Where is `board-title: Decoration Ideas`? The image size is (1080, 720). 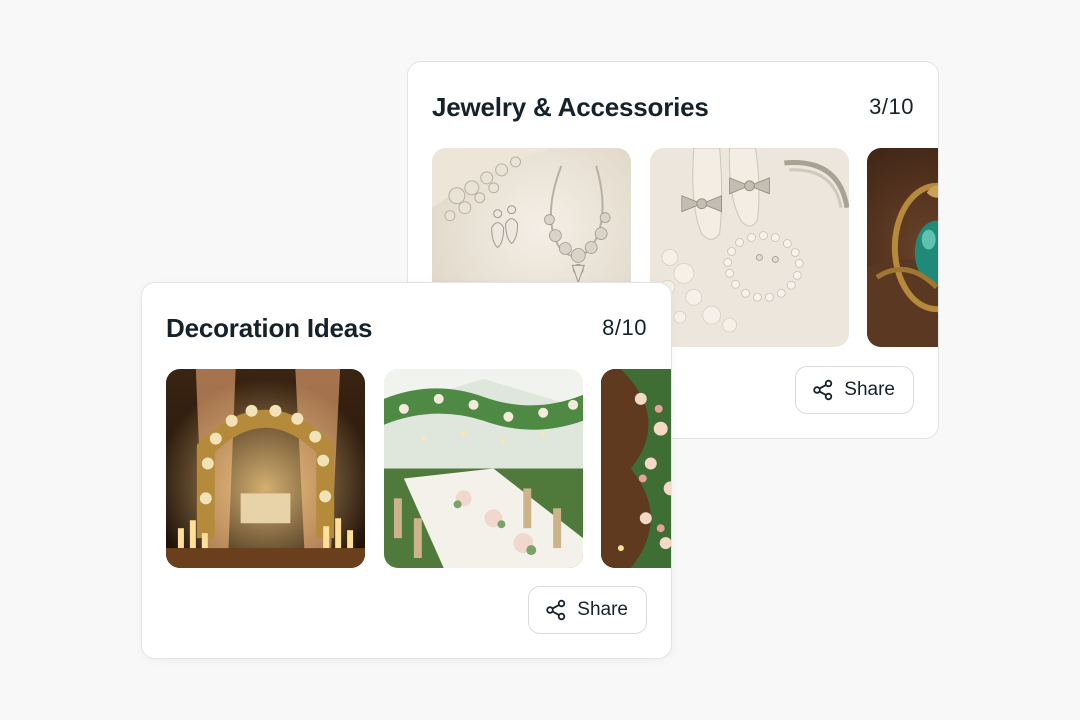 board-title: Decoration Ideas is located at coordinates (269, 328).